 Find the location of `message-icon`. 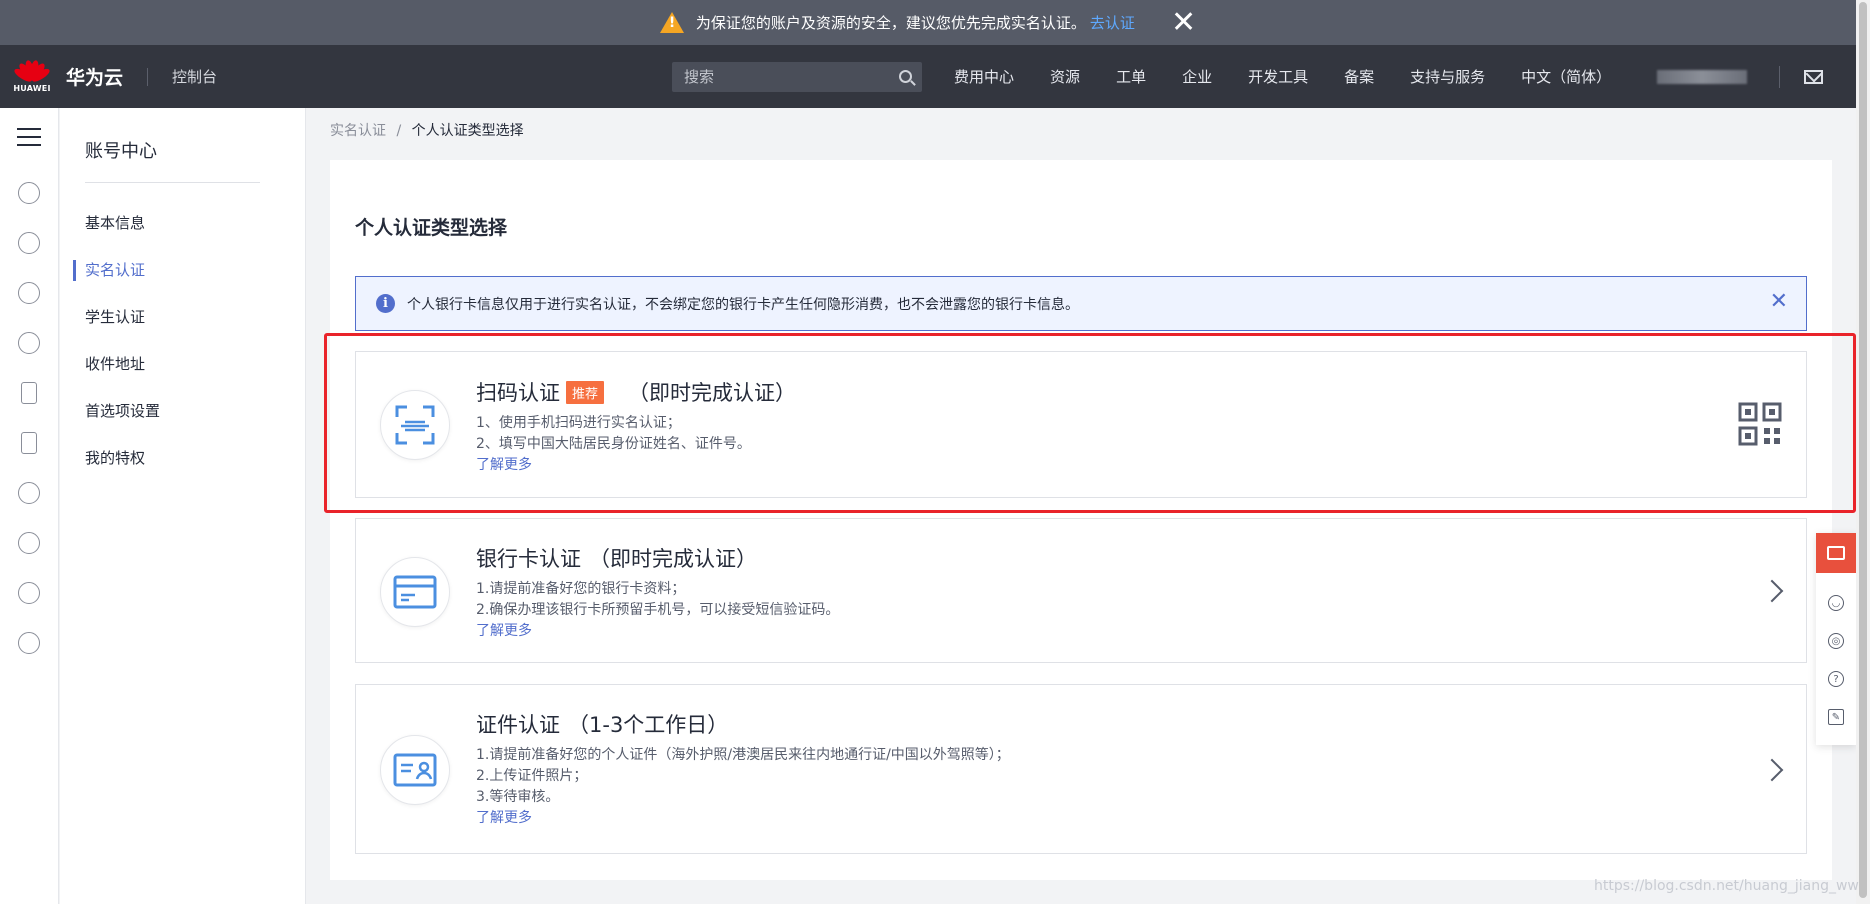

message-icon is located at coordinates (1836, 553).